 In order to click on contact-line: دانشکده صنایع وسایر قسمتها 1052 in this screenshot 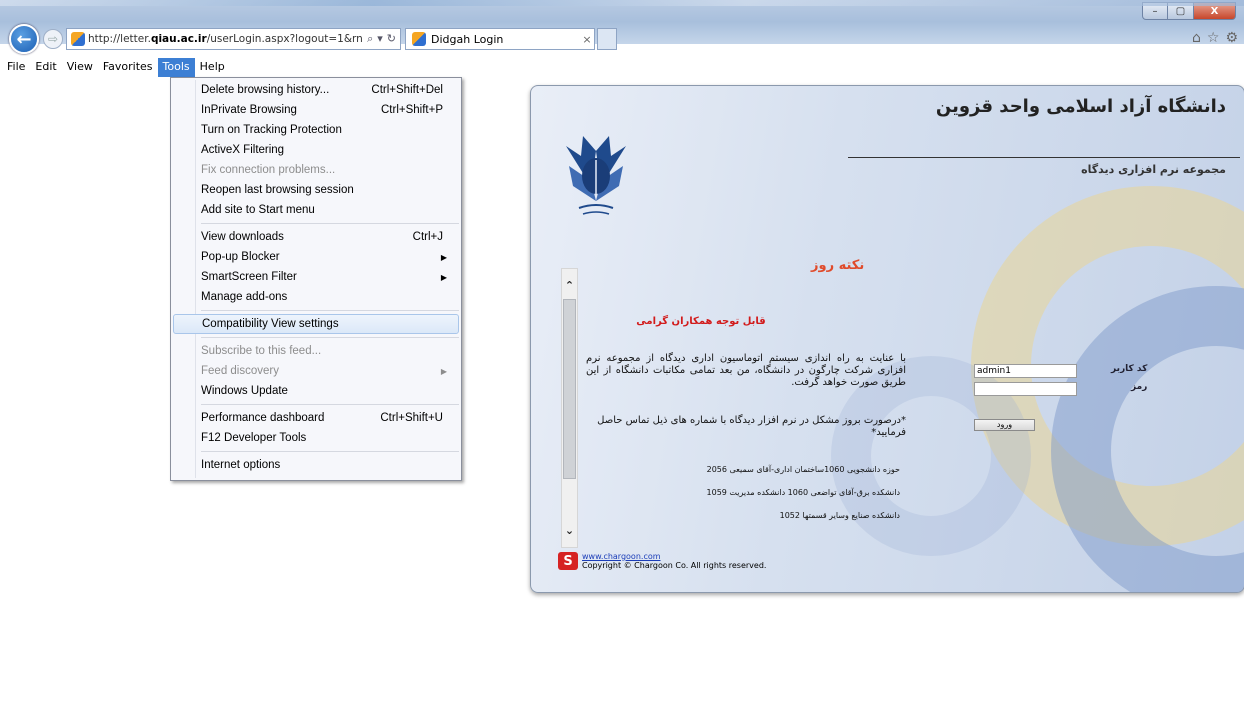, I will do `click(839, 515)`.